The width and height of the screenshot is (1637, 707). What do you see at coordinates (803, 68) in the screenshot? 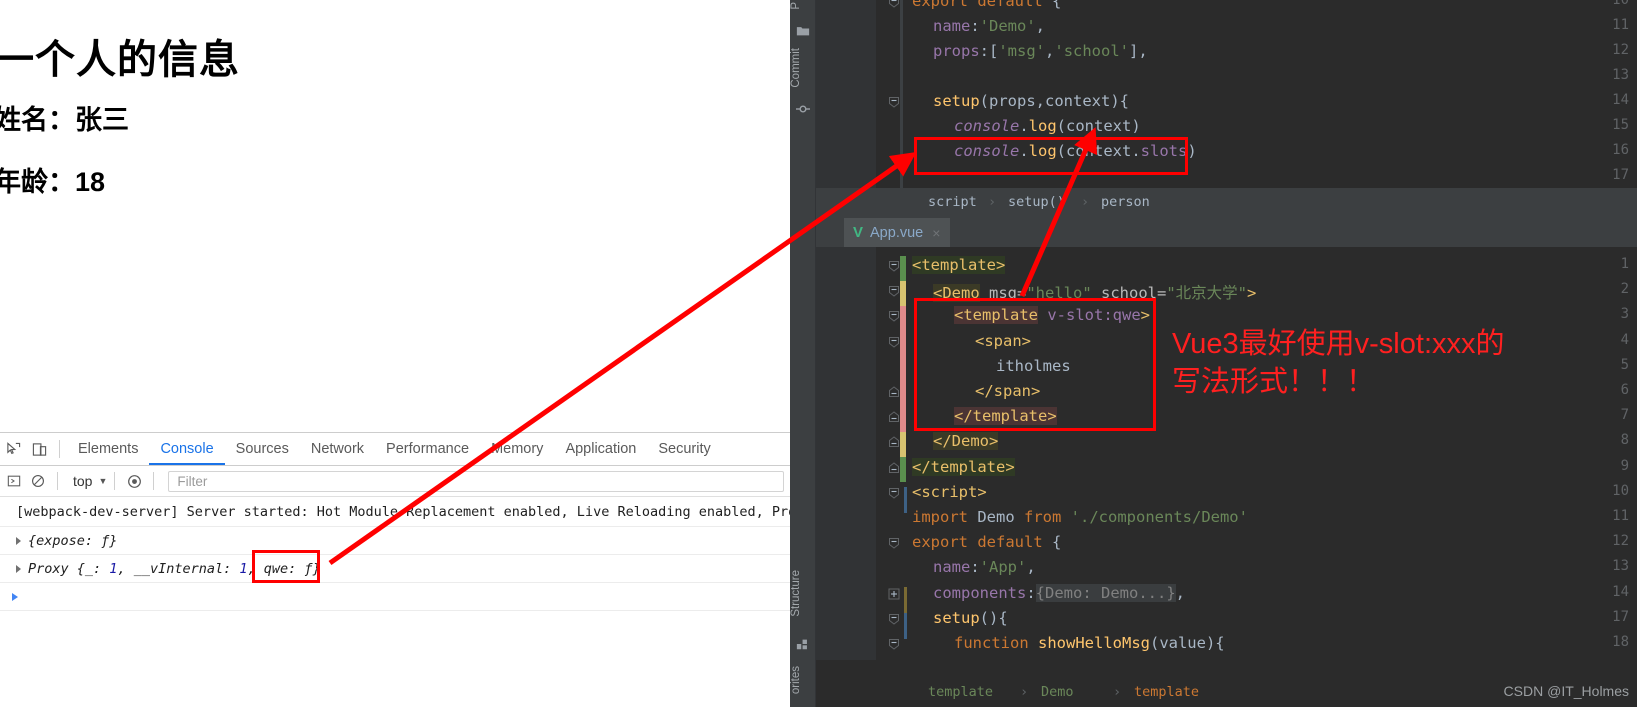
I see `tool-window-commit-label: Commit` at bounding box center [803, 68].